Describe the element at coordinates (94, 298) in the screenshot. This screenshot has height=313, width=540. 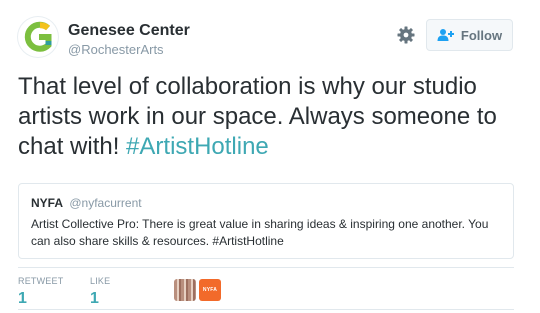
I see `like-count: 1` at that location.